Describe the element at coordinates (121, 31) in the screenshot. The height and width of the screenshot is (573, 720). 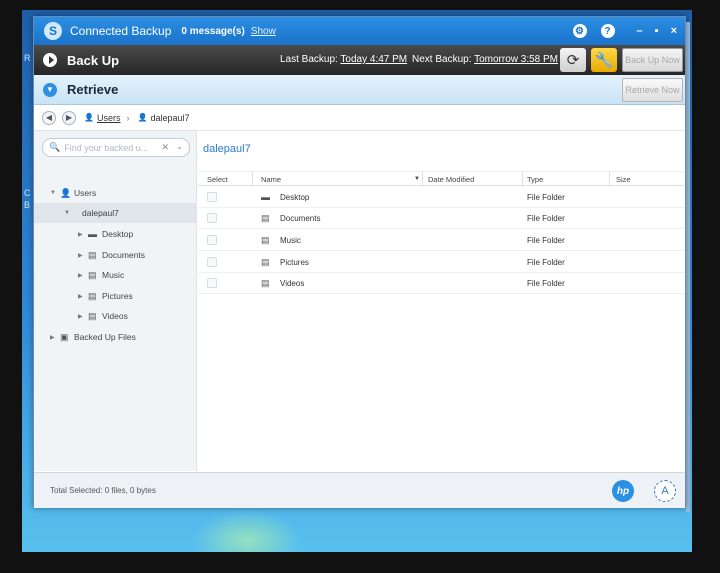
I see `app-title: Connected Backup` at that location.